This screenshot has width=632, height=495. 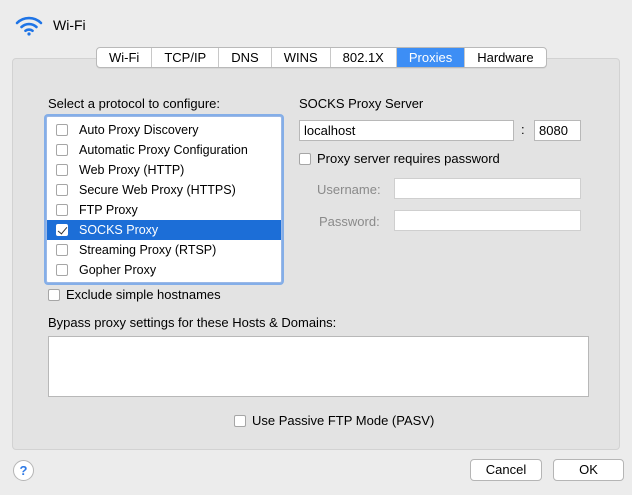 I want to click on bypass-hosts-textarea, so click(x=318, y=366).